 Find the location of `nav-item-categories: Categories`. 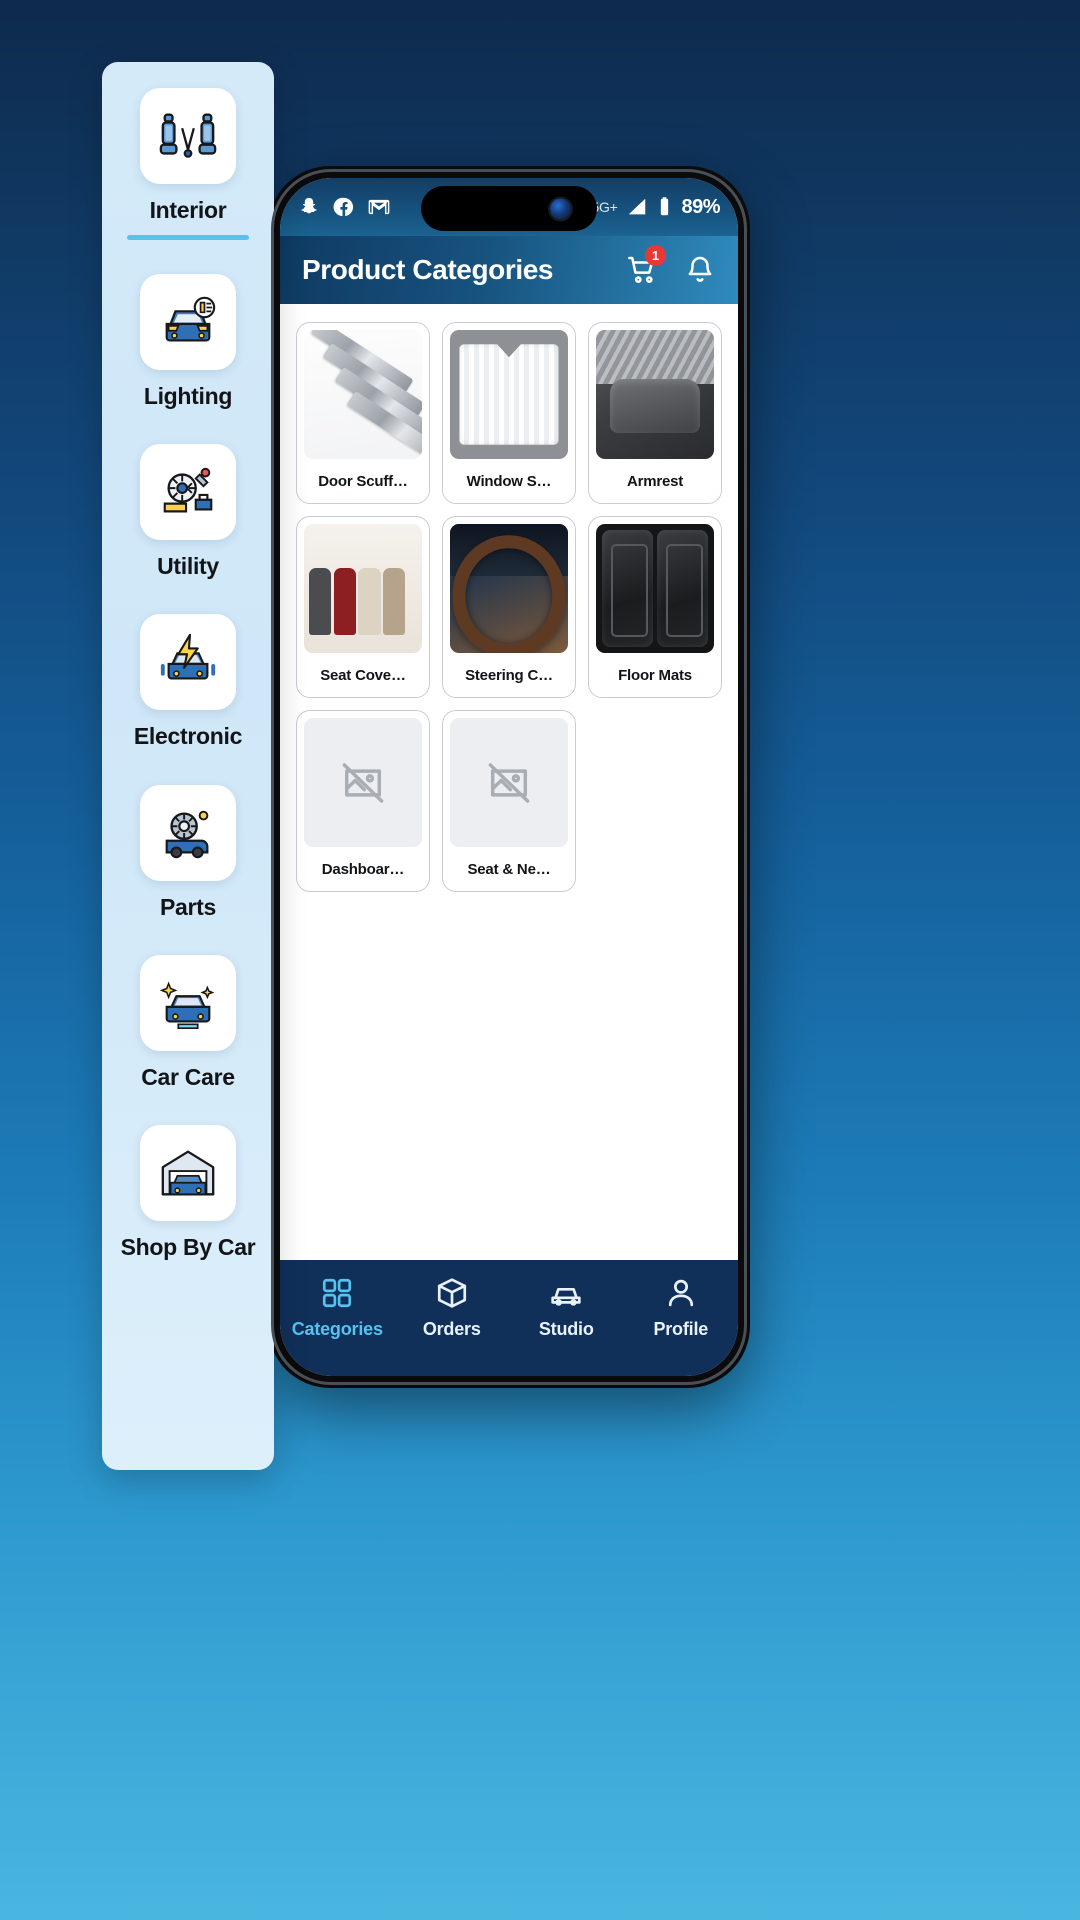

nav-item-categories: Categories is located at coordinates (337, 1308).